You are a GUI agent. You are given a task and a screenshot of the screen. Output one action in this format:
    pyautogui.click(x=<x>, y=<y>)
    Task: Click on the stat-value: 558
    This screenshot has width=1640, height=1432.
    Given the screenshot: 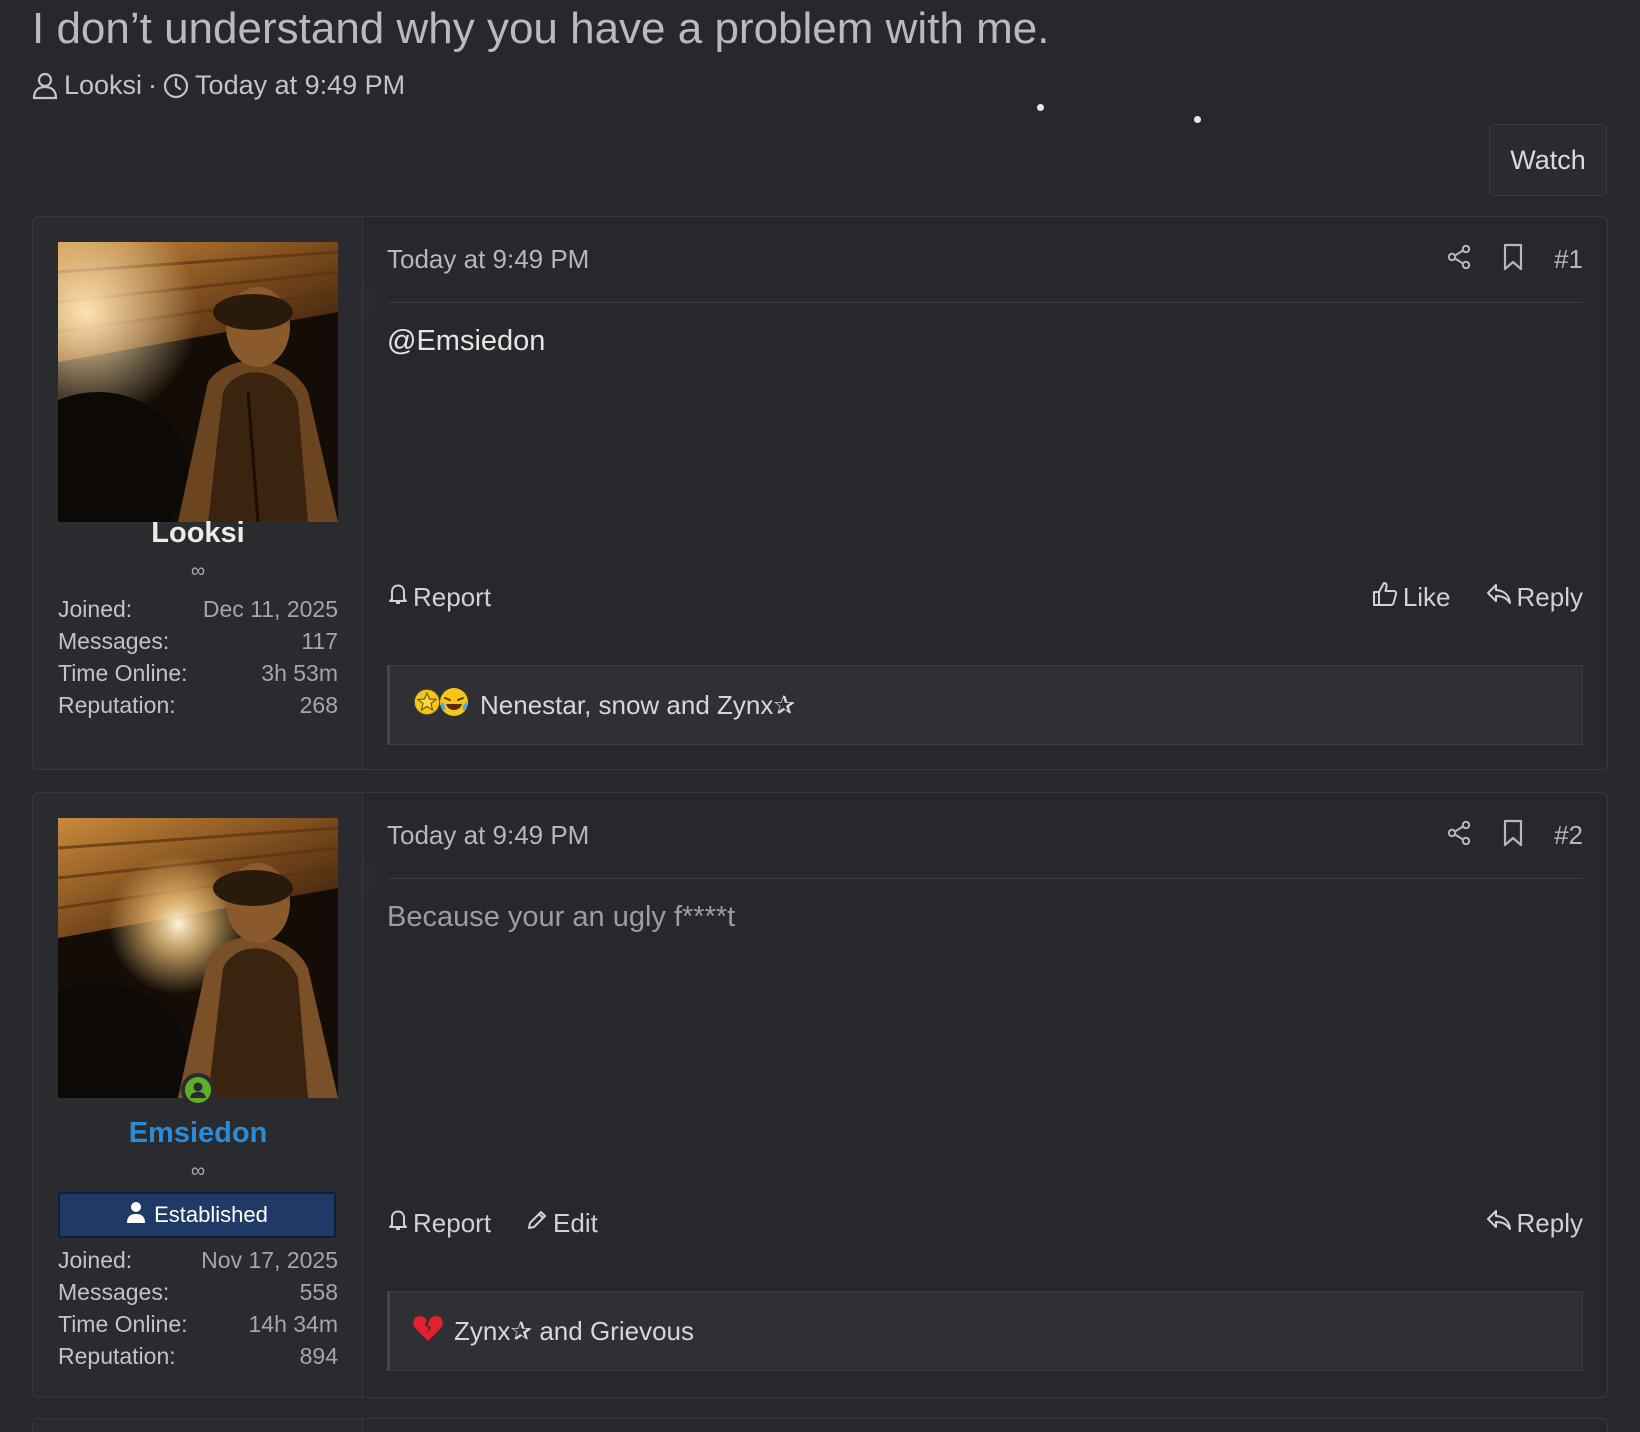 What is the action you would take?
    pyautogui.click(x=319, y=1292)
    